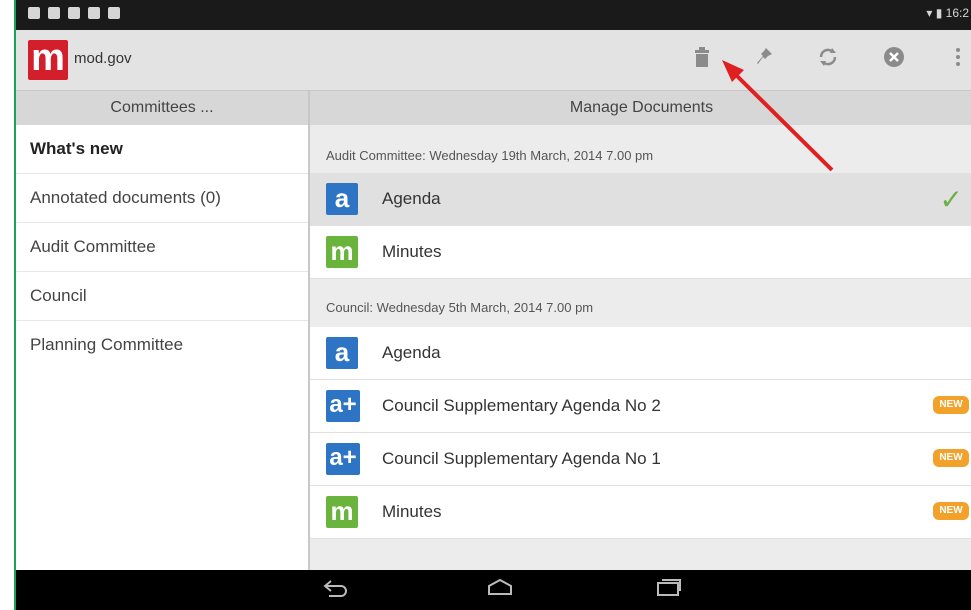  Describe the element at coordinates (640, 199) in the screenshot. I see `document-row-audit-agenda: a Agenda ✓` at that location.